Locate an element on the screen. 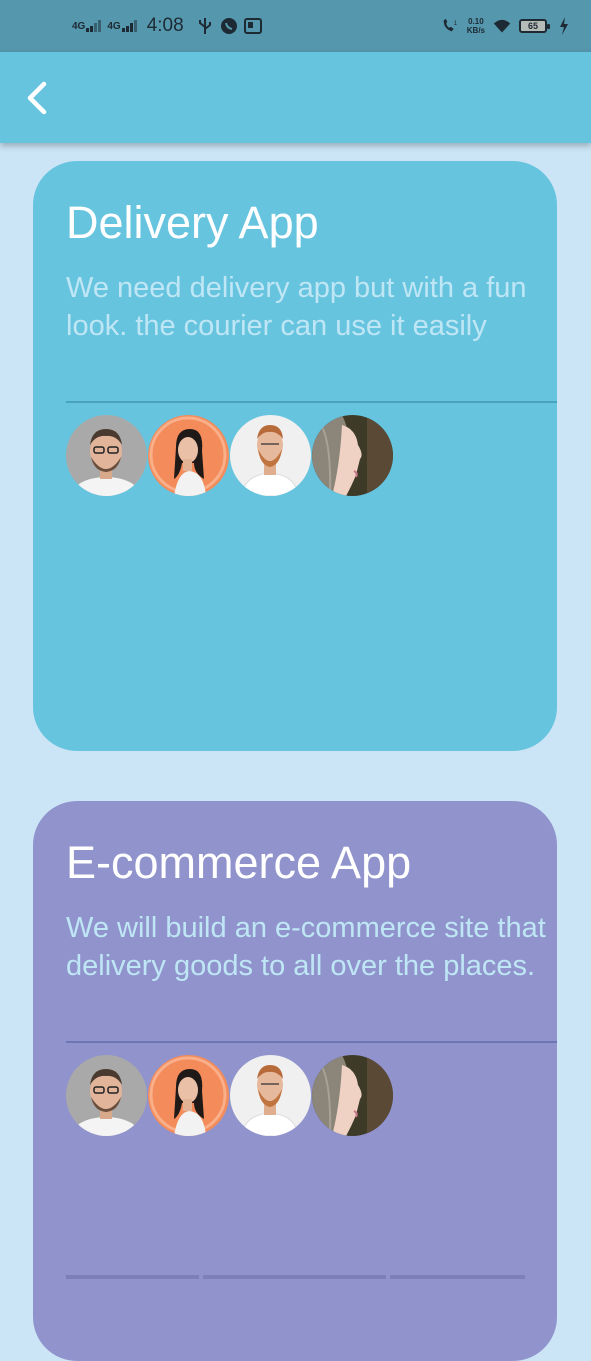  network-type-1: 4G is located at coordinates (79, 26).